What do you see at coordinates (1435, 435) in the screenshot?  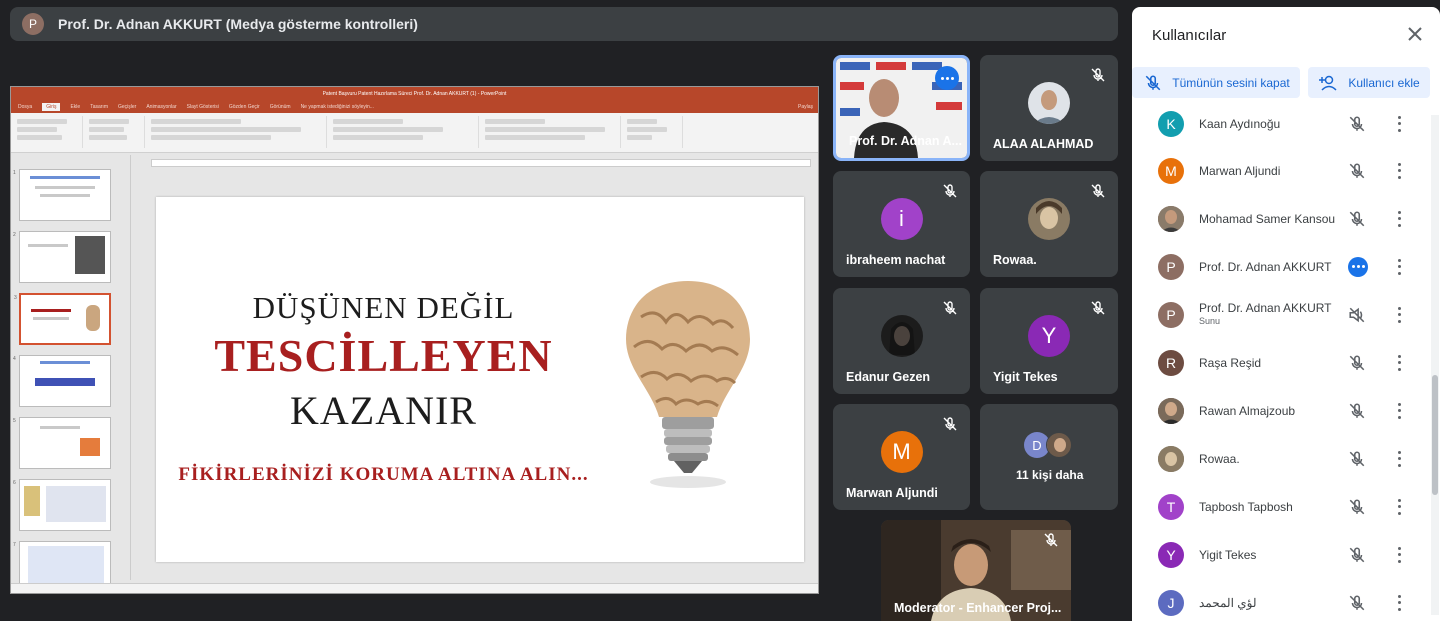 I see `panel-scrollbar` at bounding box center [1435, 435].